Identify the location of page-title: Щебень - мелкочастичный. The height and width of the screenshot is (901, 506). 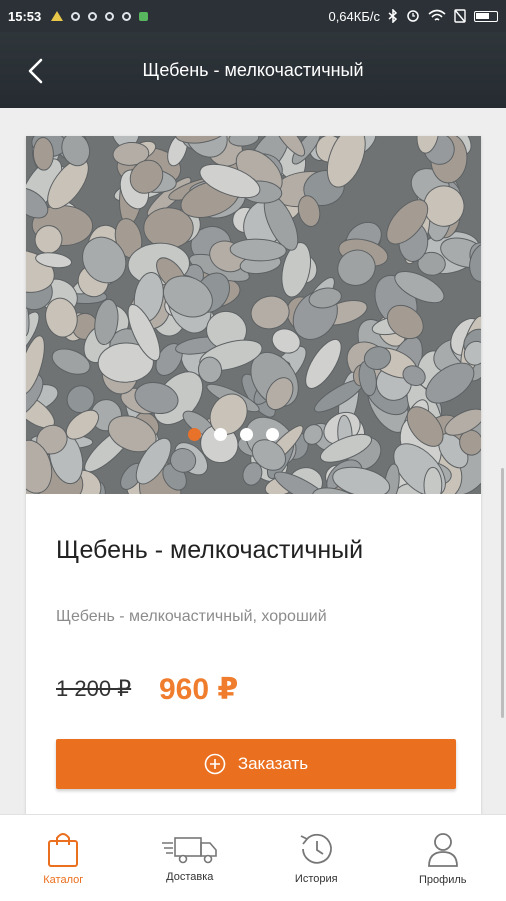
(253, 70).